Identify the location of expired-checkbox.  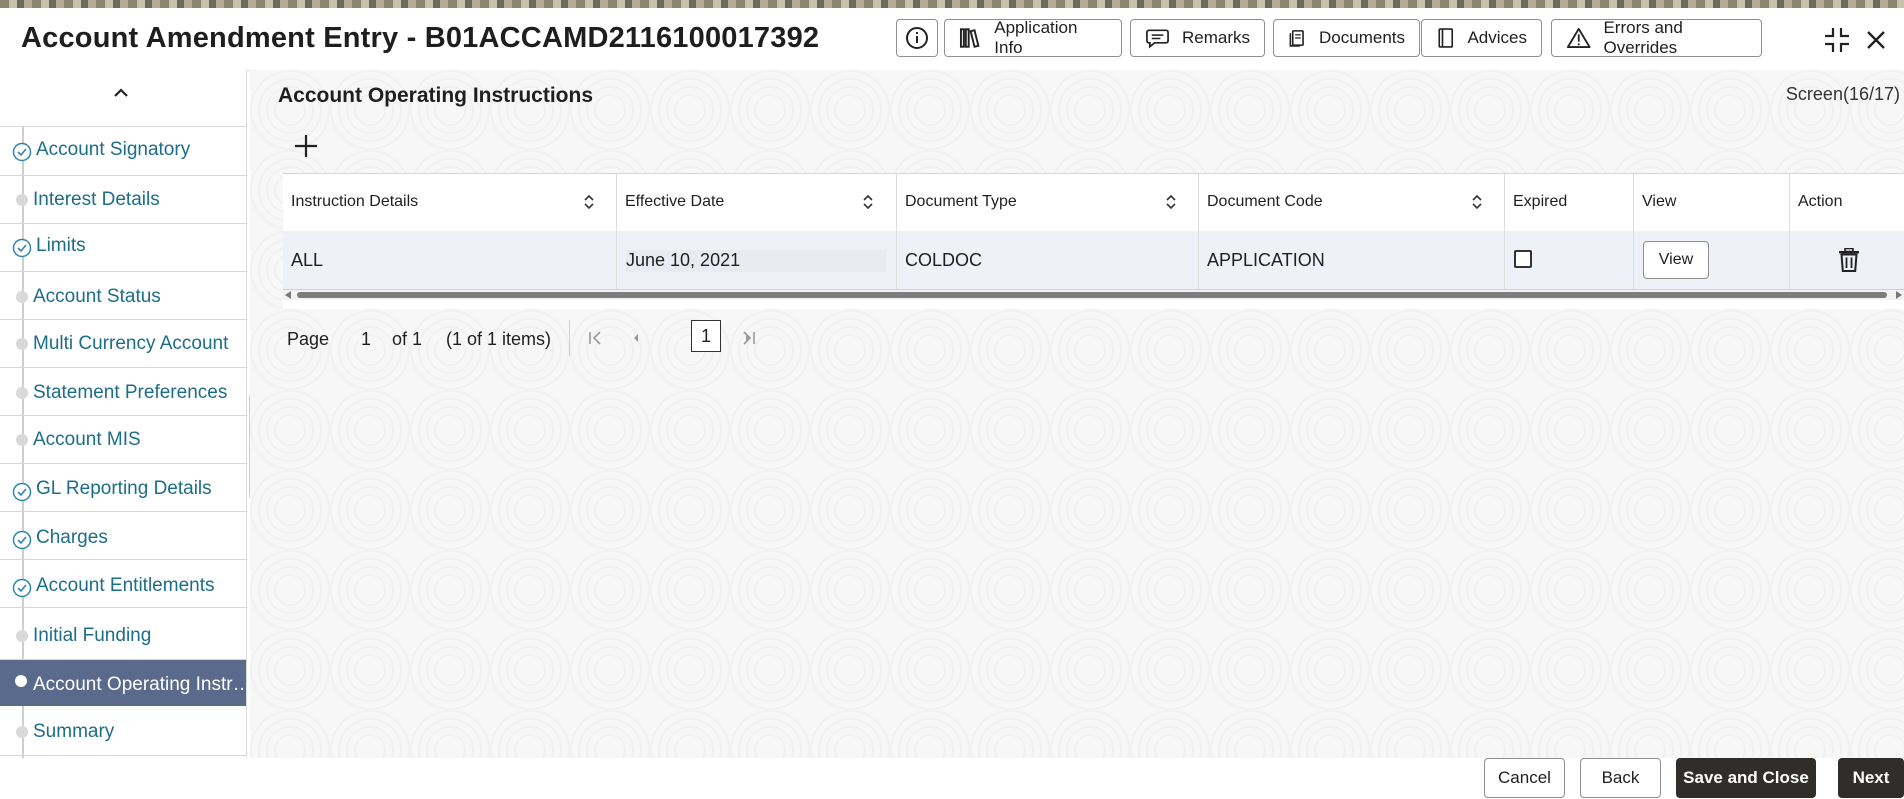
(1523, 259).